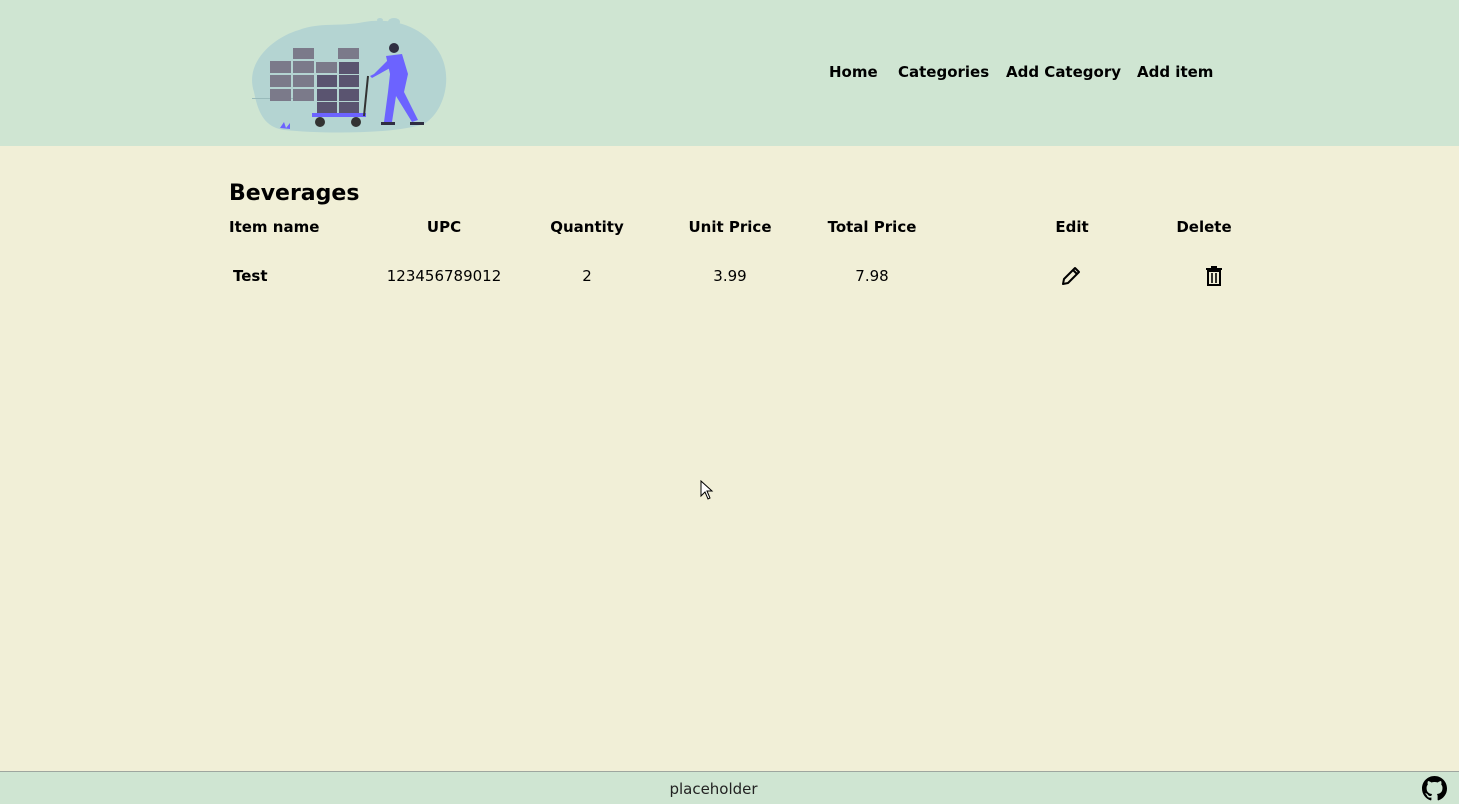  What do you see at coordinates (250, 276) in the screenshot?
I see `item-name-cell: Test` at bounding box center [250, 276].